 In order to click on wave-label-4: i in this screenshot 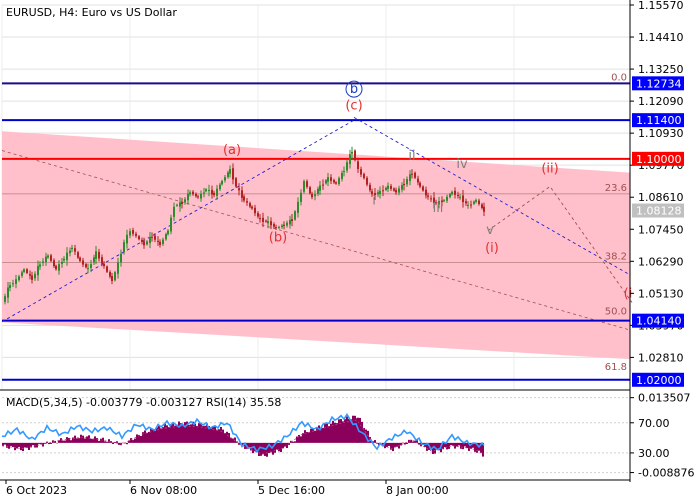, I will do `click(374, 200)`.